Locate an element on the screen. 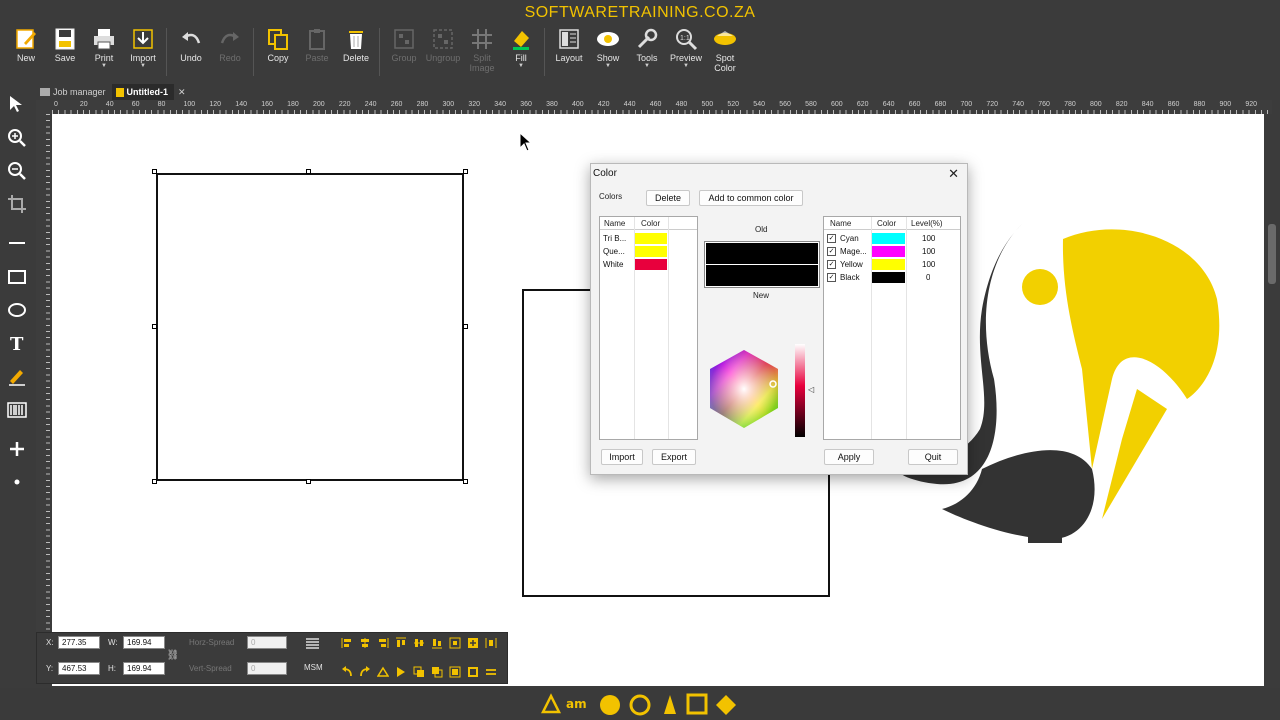 The width and height of the screenshot is (1280, 720). ruler-tick-label: 380 is located at coordinates (552, 104).